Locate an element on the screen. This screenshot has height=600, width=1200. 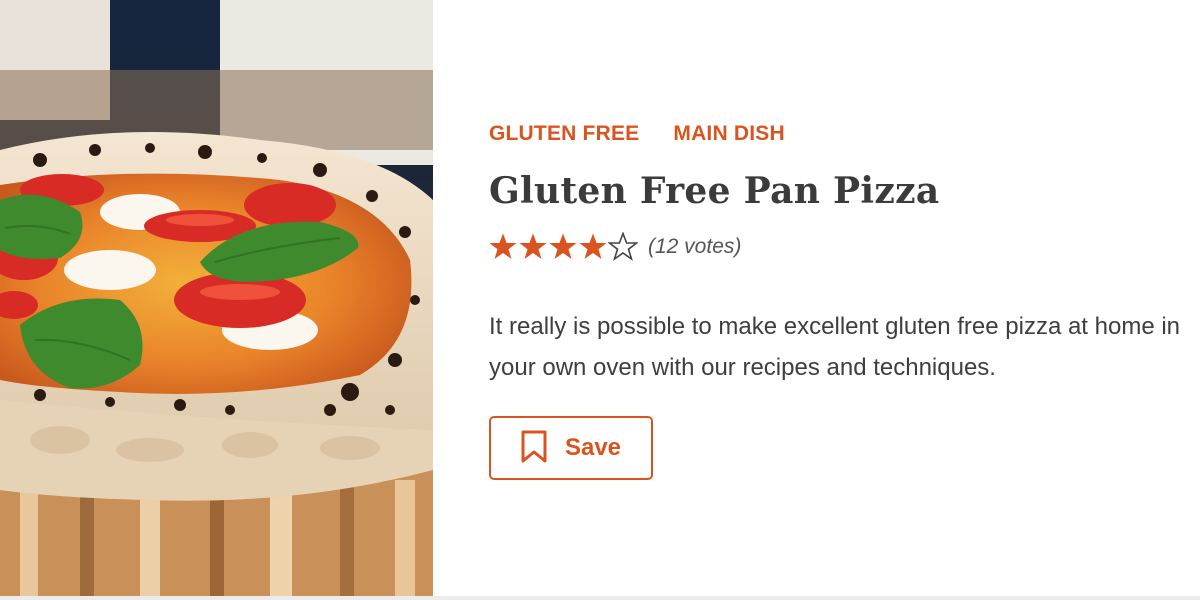
rating-stars is located at coordinates (563, 247).